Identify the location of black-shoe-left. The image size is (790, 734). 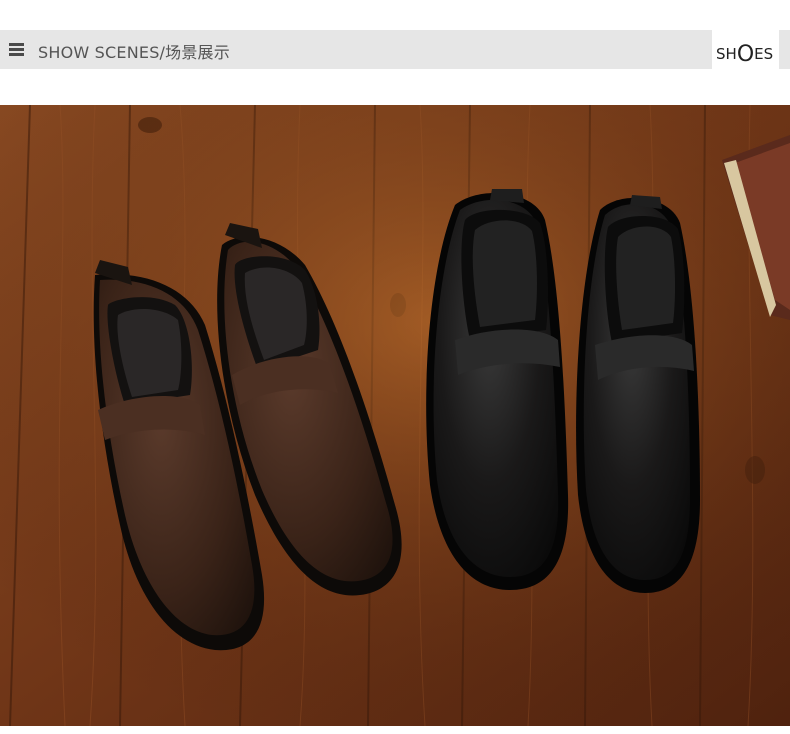
(497, 389).